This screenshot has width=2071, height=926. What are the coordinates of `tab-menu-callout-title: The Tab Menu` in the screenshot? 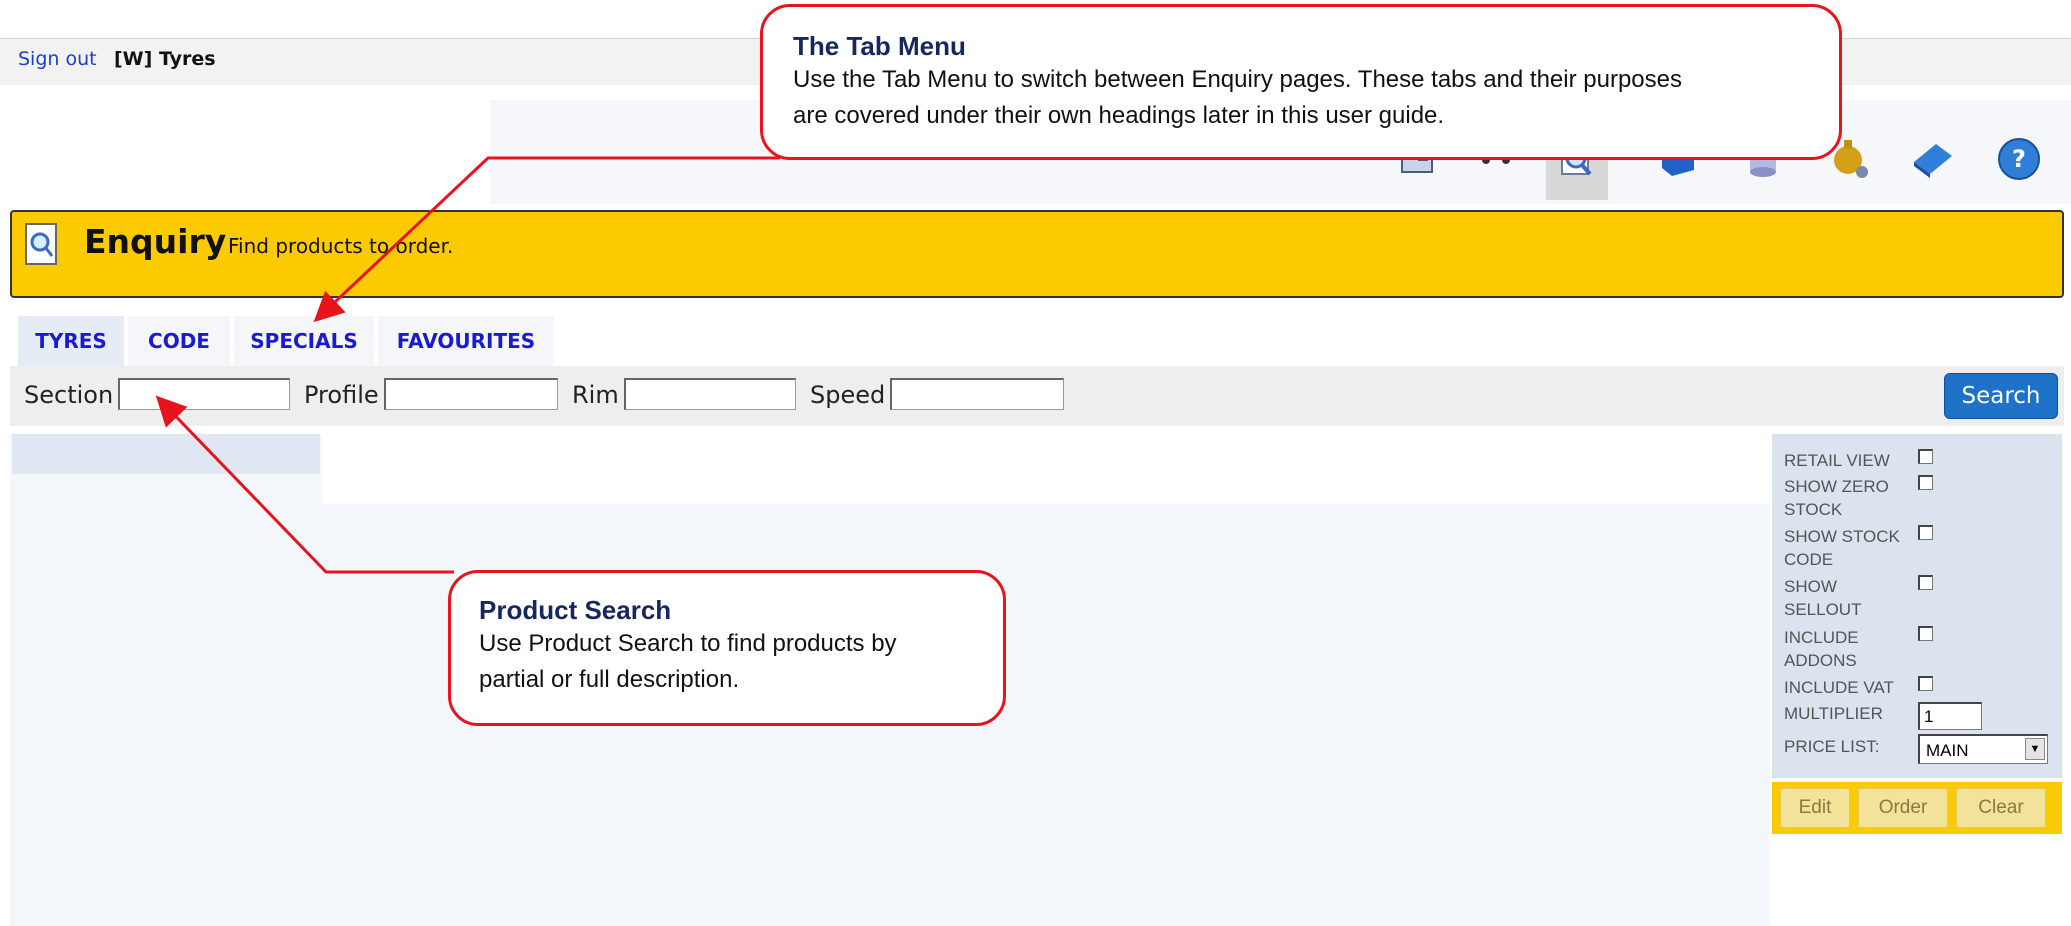 It's located at (879, 46).